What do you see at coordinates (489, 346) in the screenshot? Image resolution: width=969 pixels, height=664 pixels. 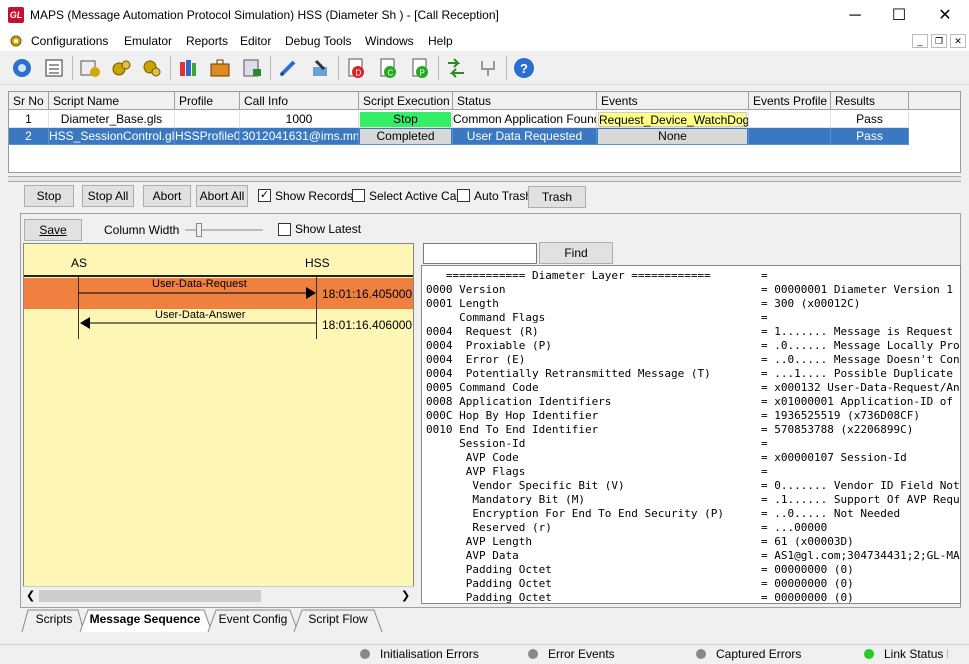 I see `decode-field-name: 0004 Proxiable (P)` at bounding box center [489, 346].